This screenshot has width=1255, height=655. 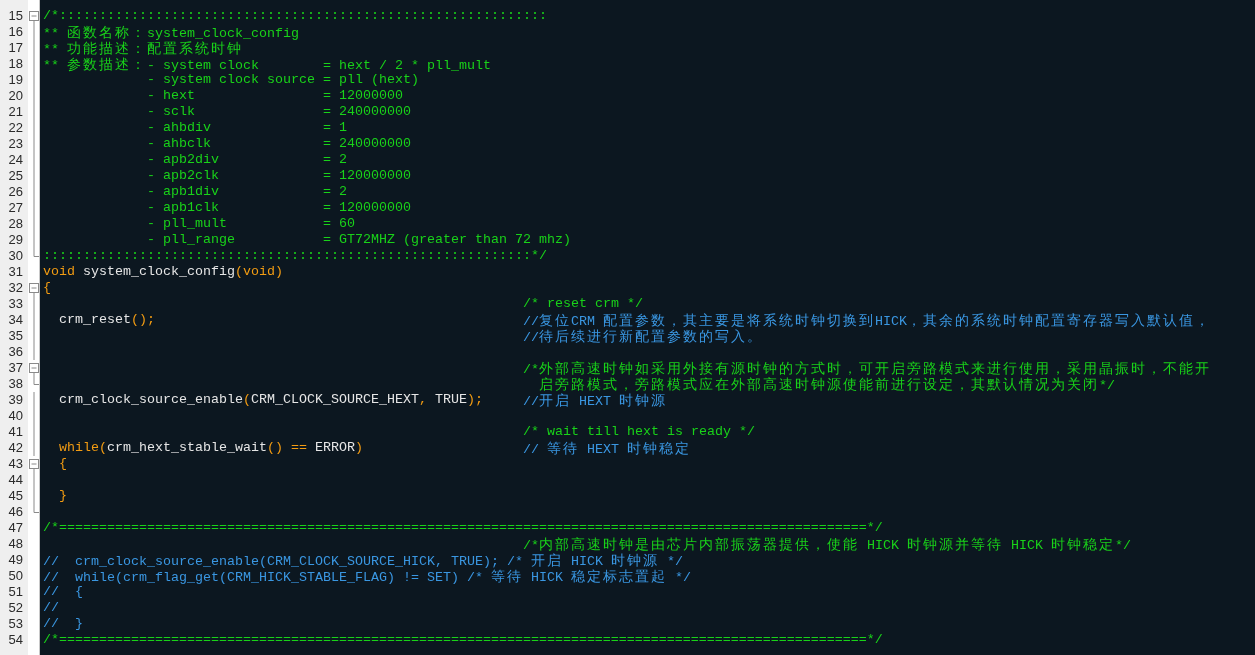 What do you see at coordinates (359, 239) in the screenshot?
I see `comment-text: - pll_range = GT72MHZ (greater than 72 mhz)` at bounding box center [359, 239].